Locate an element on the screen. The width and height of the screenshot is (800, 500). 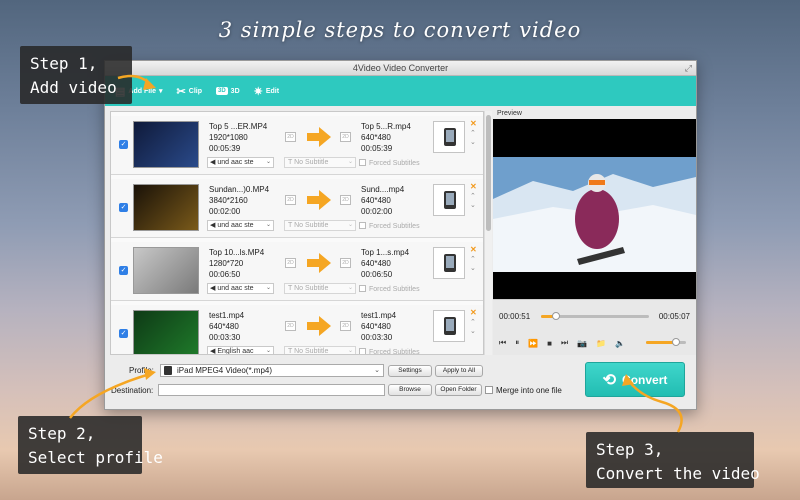
scrollbar-thumb is located at coordinates (488, 173).